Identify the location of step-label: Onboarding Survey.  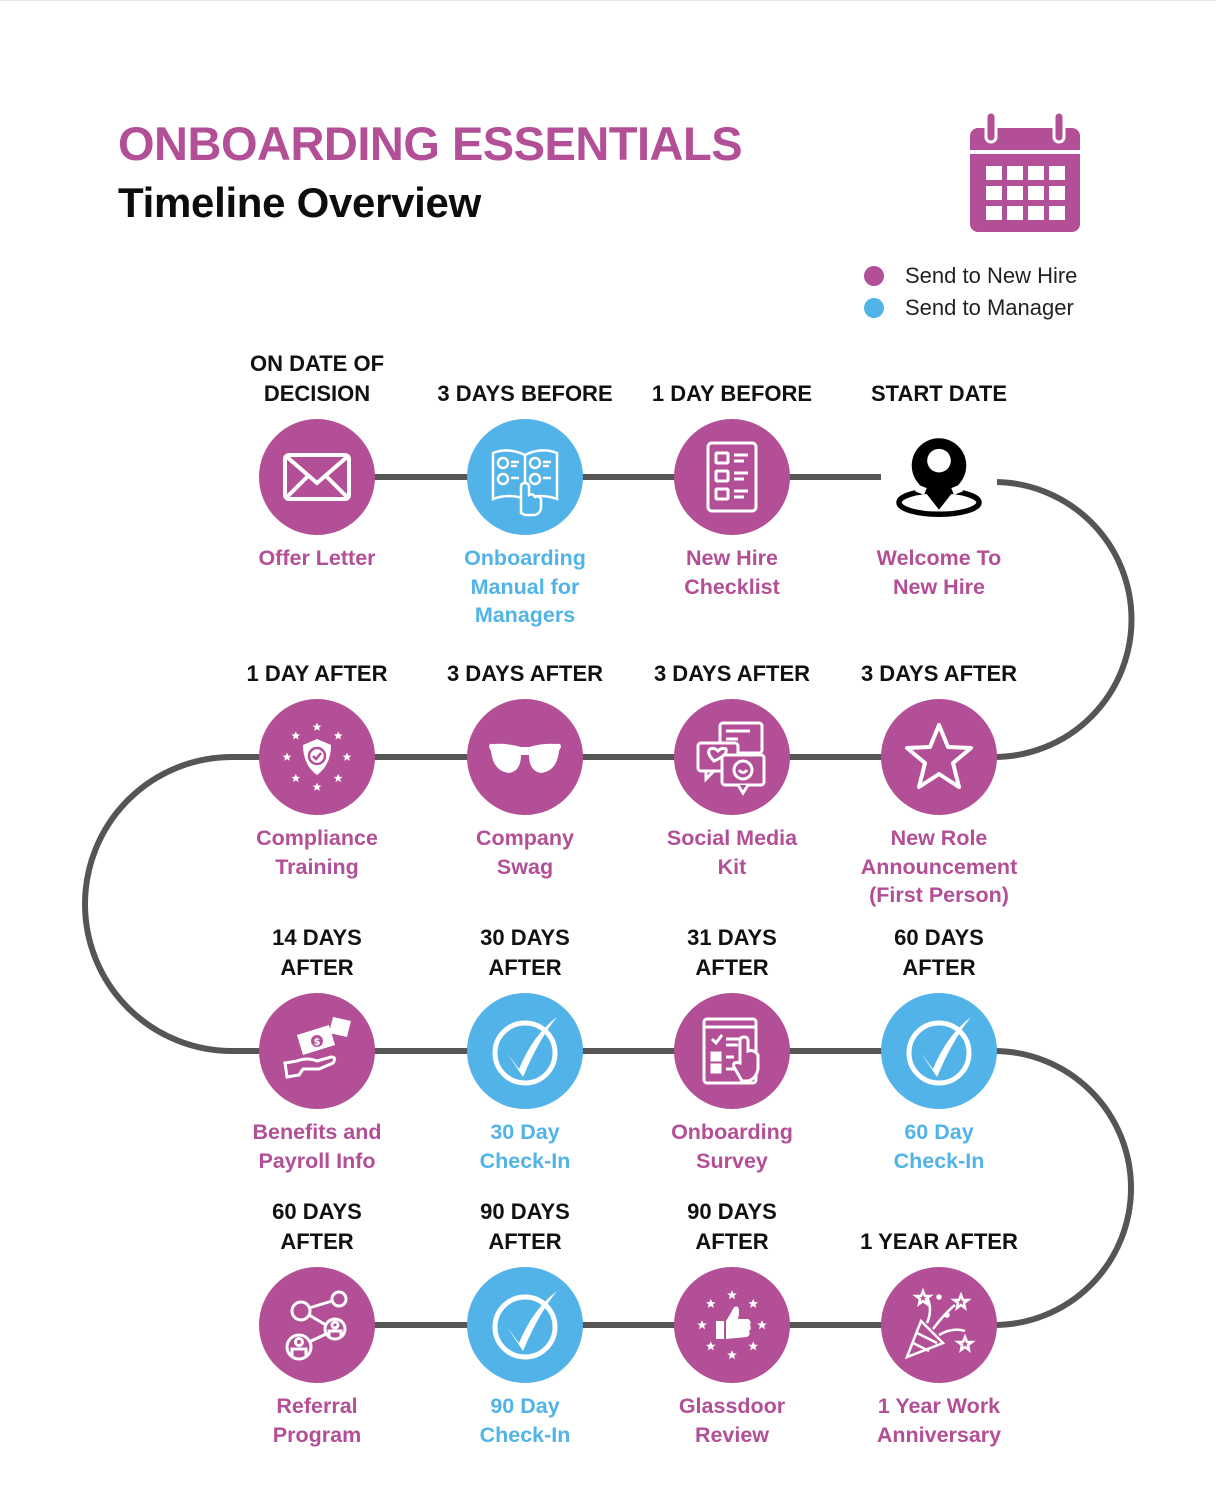
(732, 1146).